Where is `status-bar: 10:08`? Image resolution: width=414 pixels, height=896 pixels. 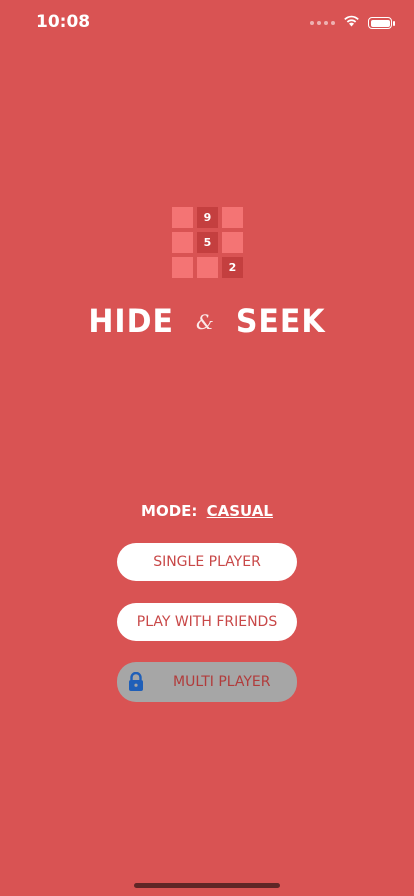
status-bar: 10:08 is located at coordinates (207, 22).